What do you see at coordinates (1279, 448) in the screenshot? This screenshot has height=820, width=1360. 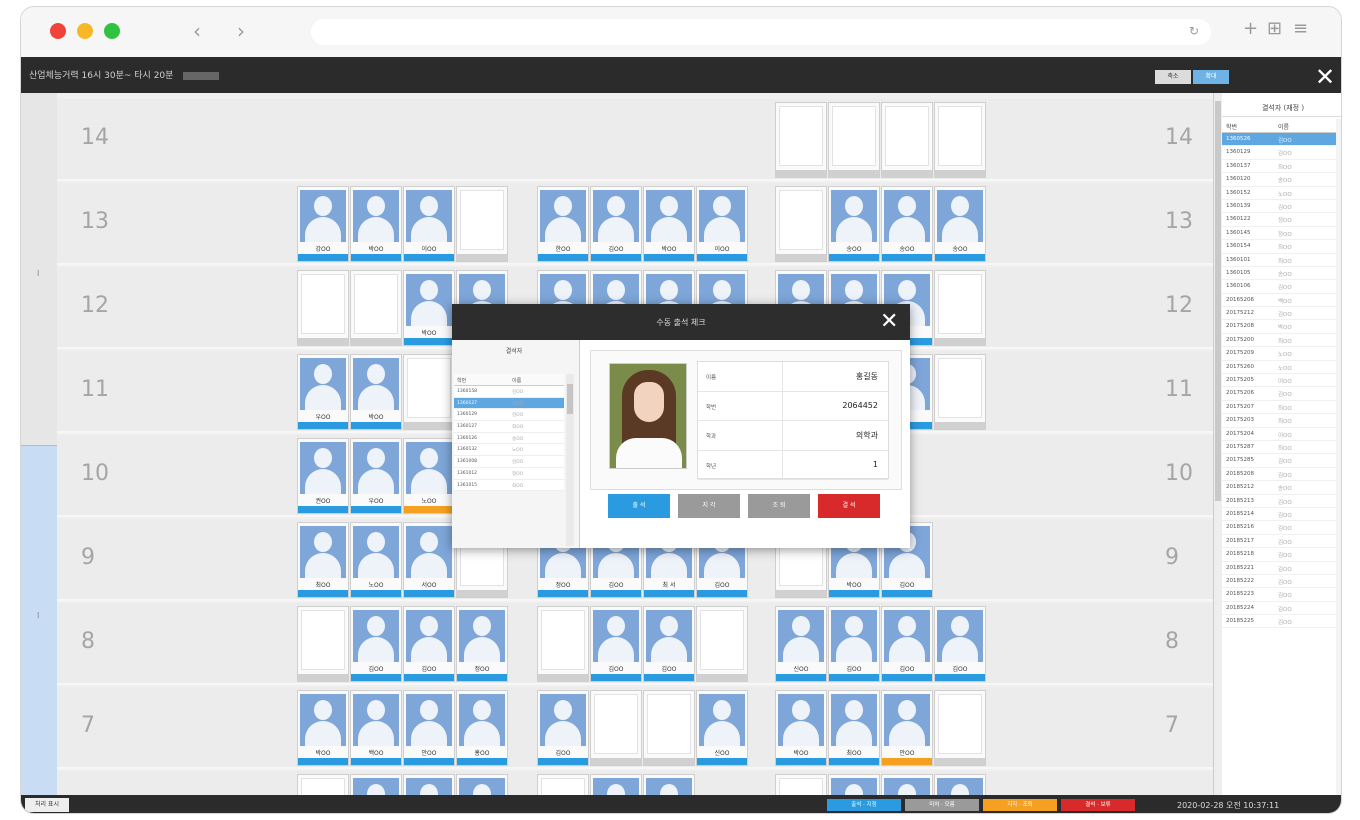 I see `list-item: 20175287 최OO` at bounding box center [1279, 448].